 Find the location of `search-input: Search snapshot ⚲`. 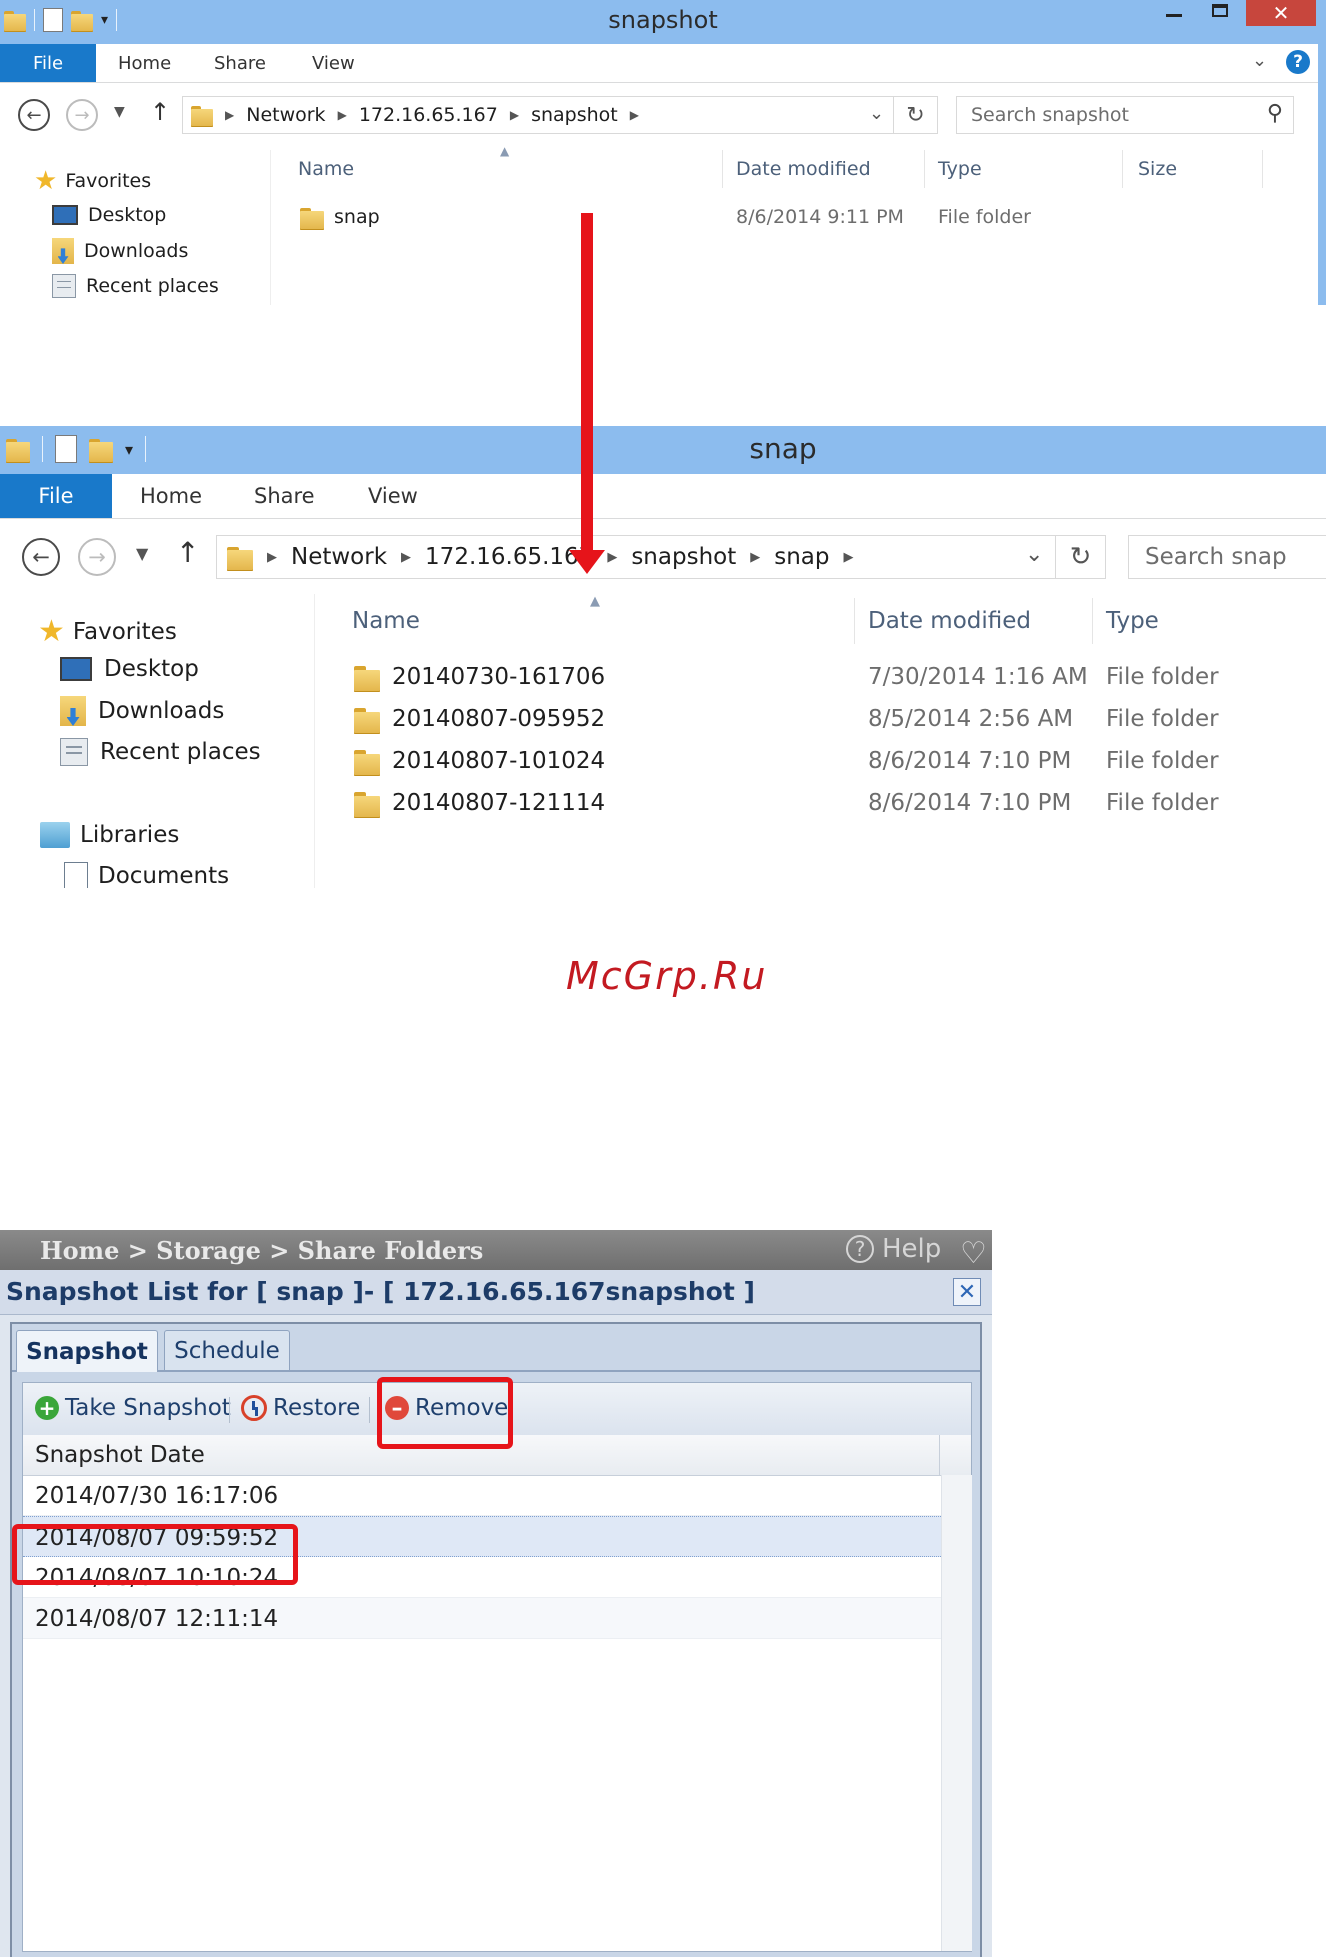

search-input: Search snapshot ⚲ is located at coordinates (1125, 115).